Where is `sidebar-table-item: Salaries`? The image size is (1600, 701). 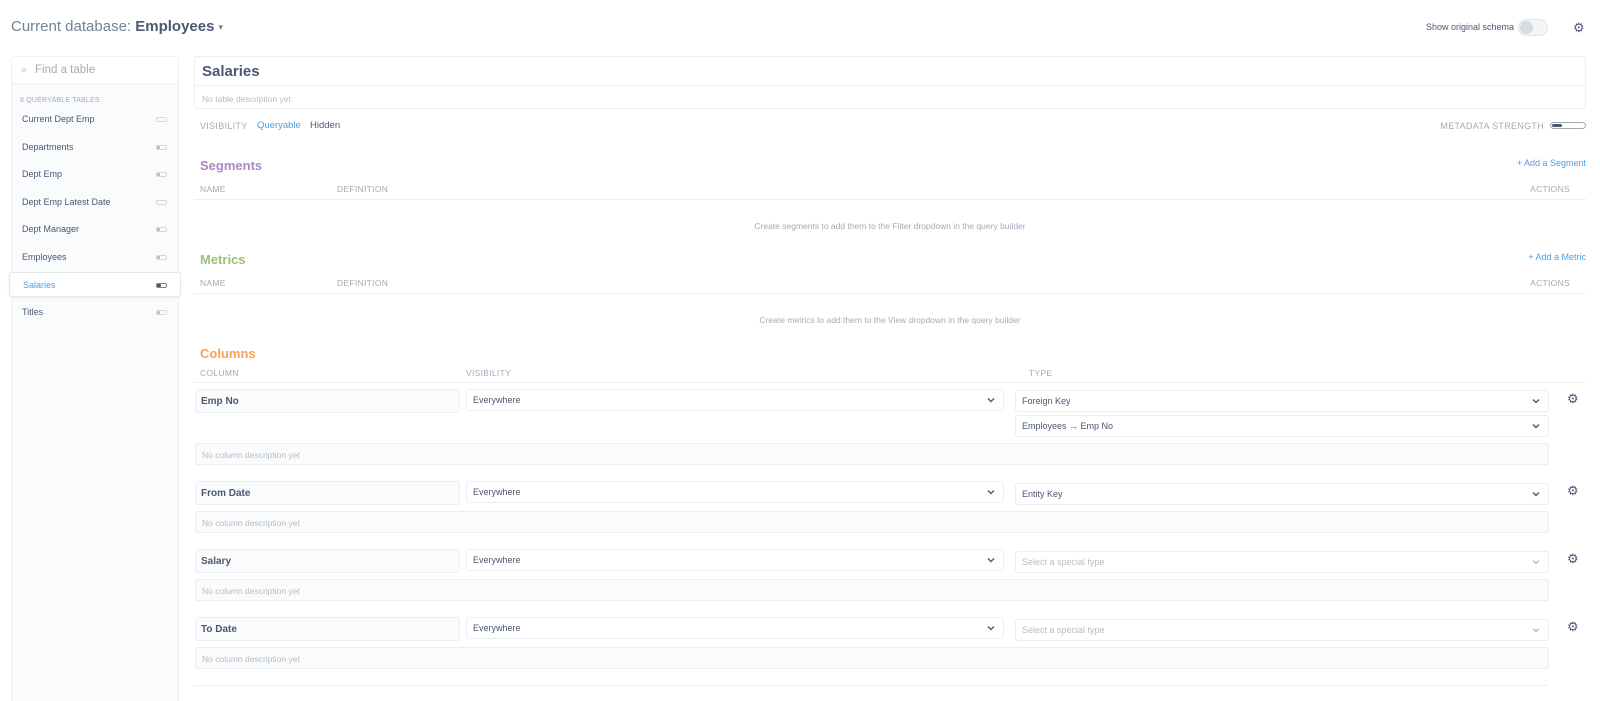
sidebar-table-item: Salaries is located at coordinates (95, 284).